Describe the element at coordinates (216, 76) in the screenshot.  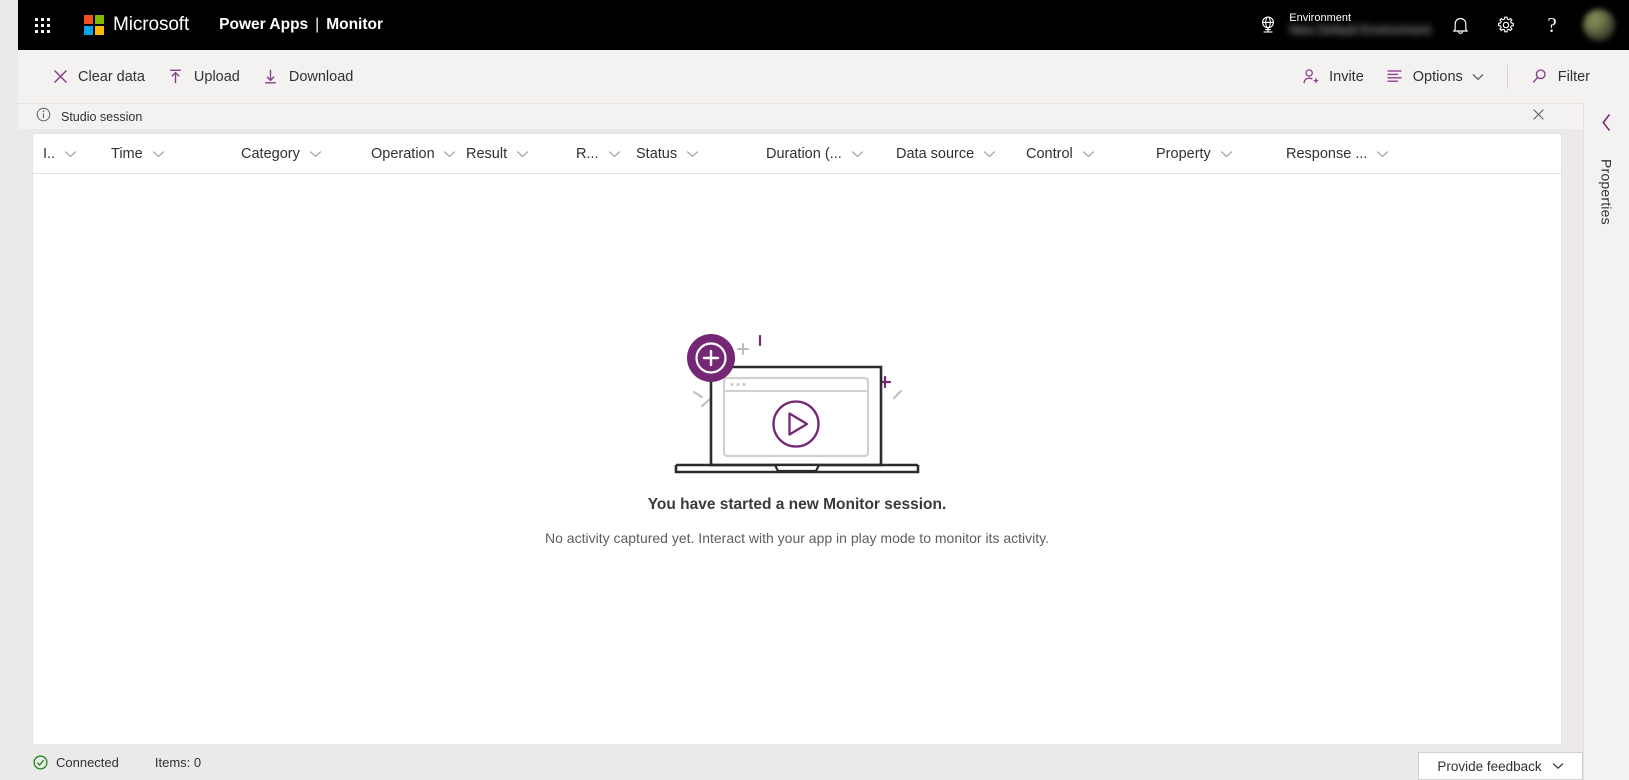
I see `upload-label: Upload` at that location.